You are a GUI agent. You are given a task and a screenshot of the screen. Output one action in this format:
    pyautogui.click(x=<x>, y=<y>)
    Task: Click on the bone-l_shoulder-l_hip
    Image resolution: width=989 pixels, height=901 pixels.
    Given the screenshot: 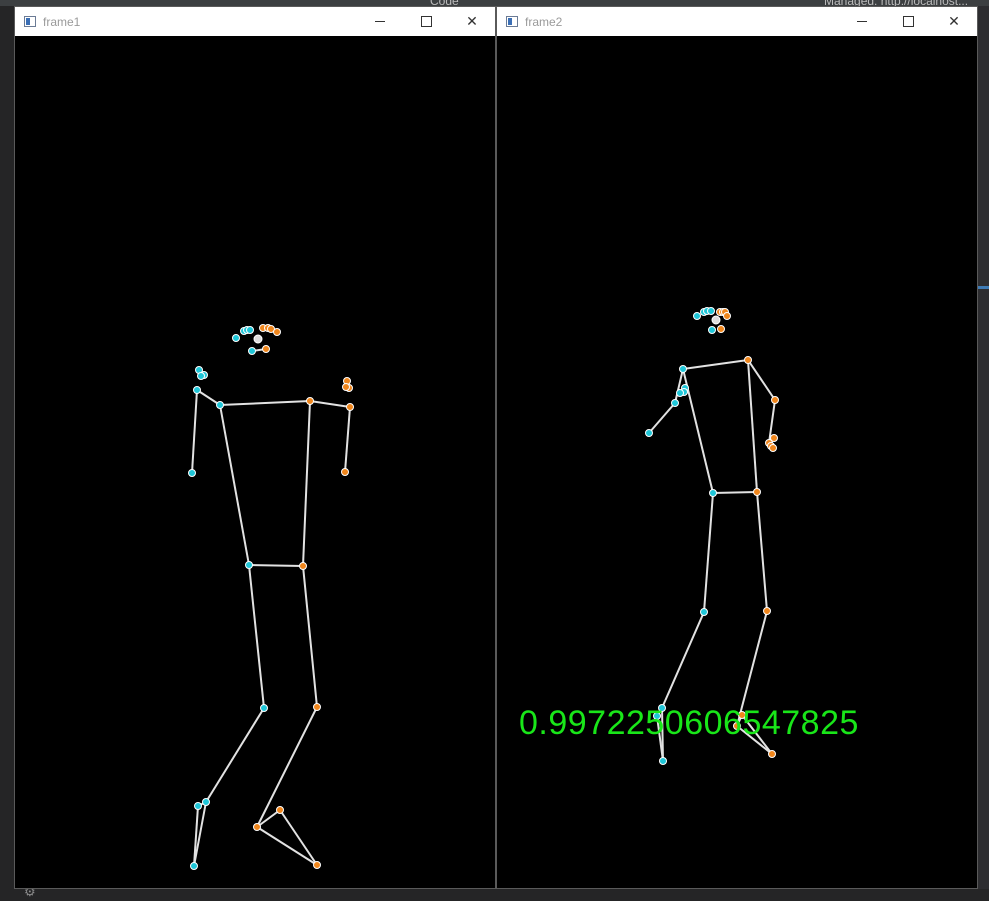 What is the action you would take?
    pyautogui.click(x=234, y=485)
    